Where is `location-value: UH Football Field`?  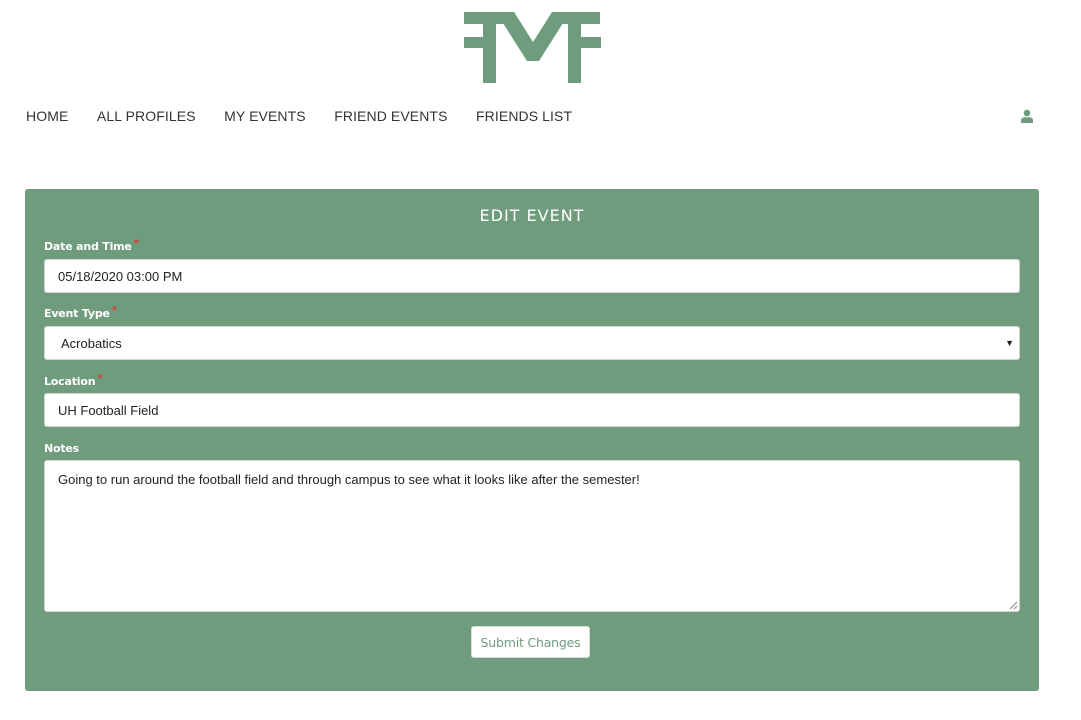 location-value: UH Football Field is located at coordinates (108, 410).